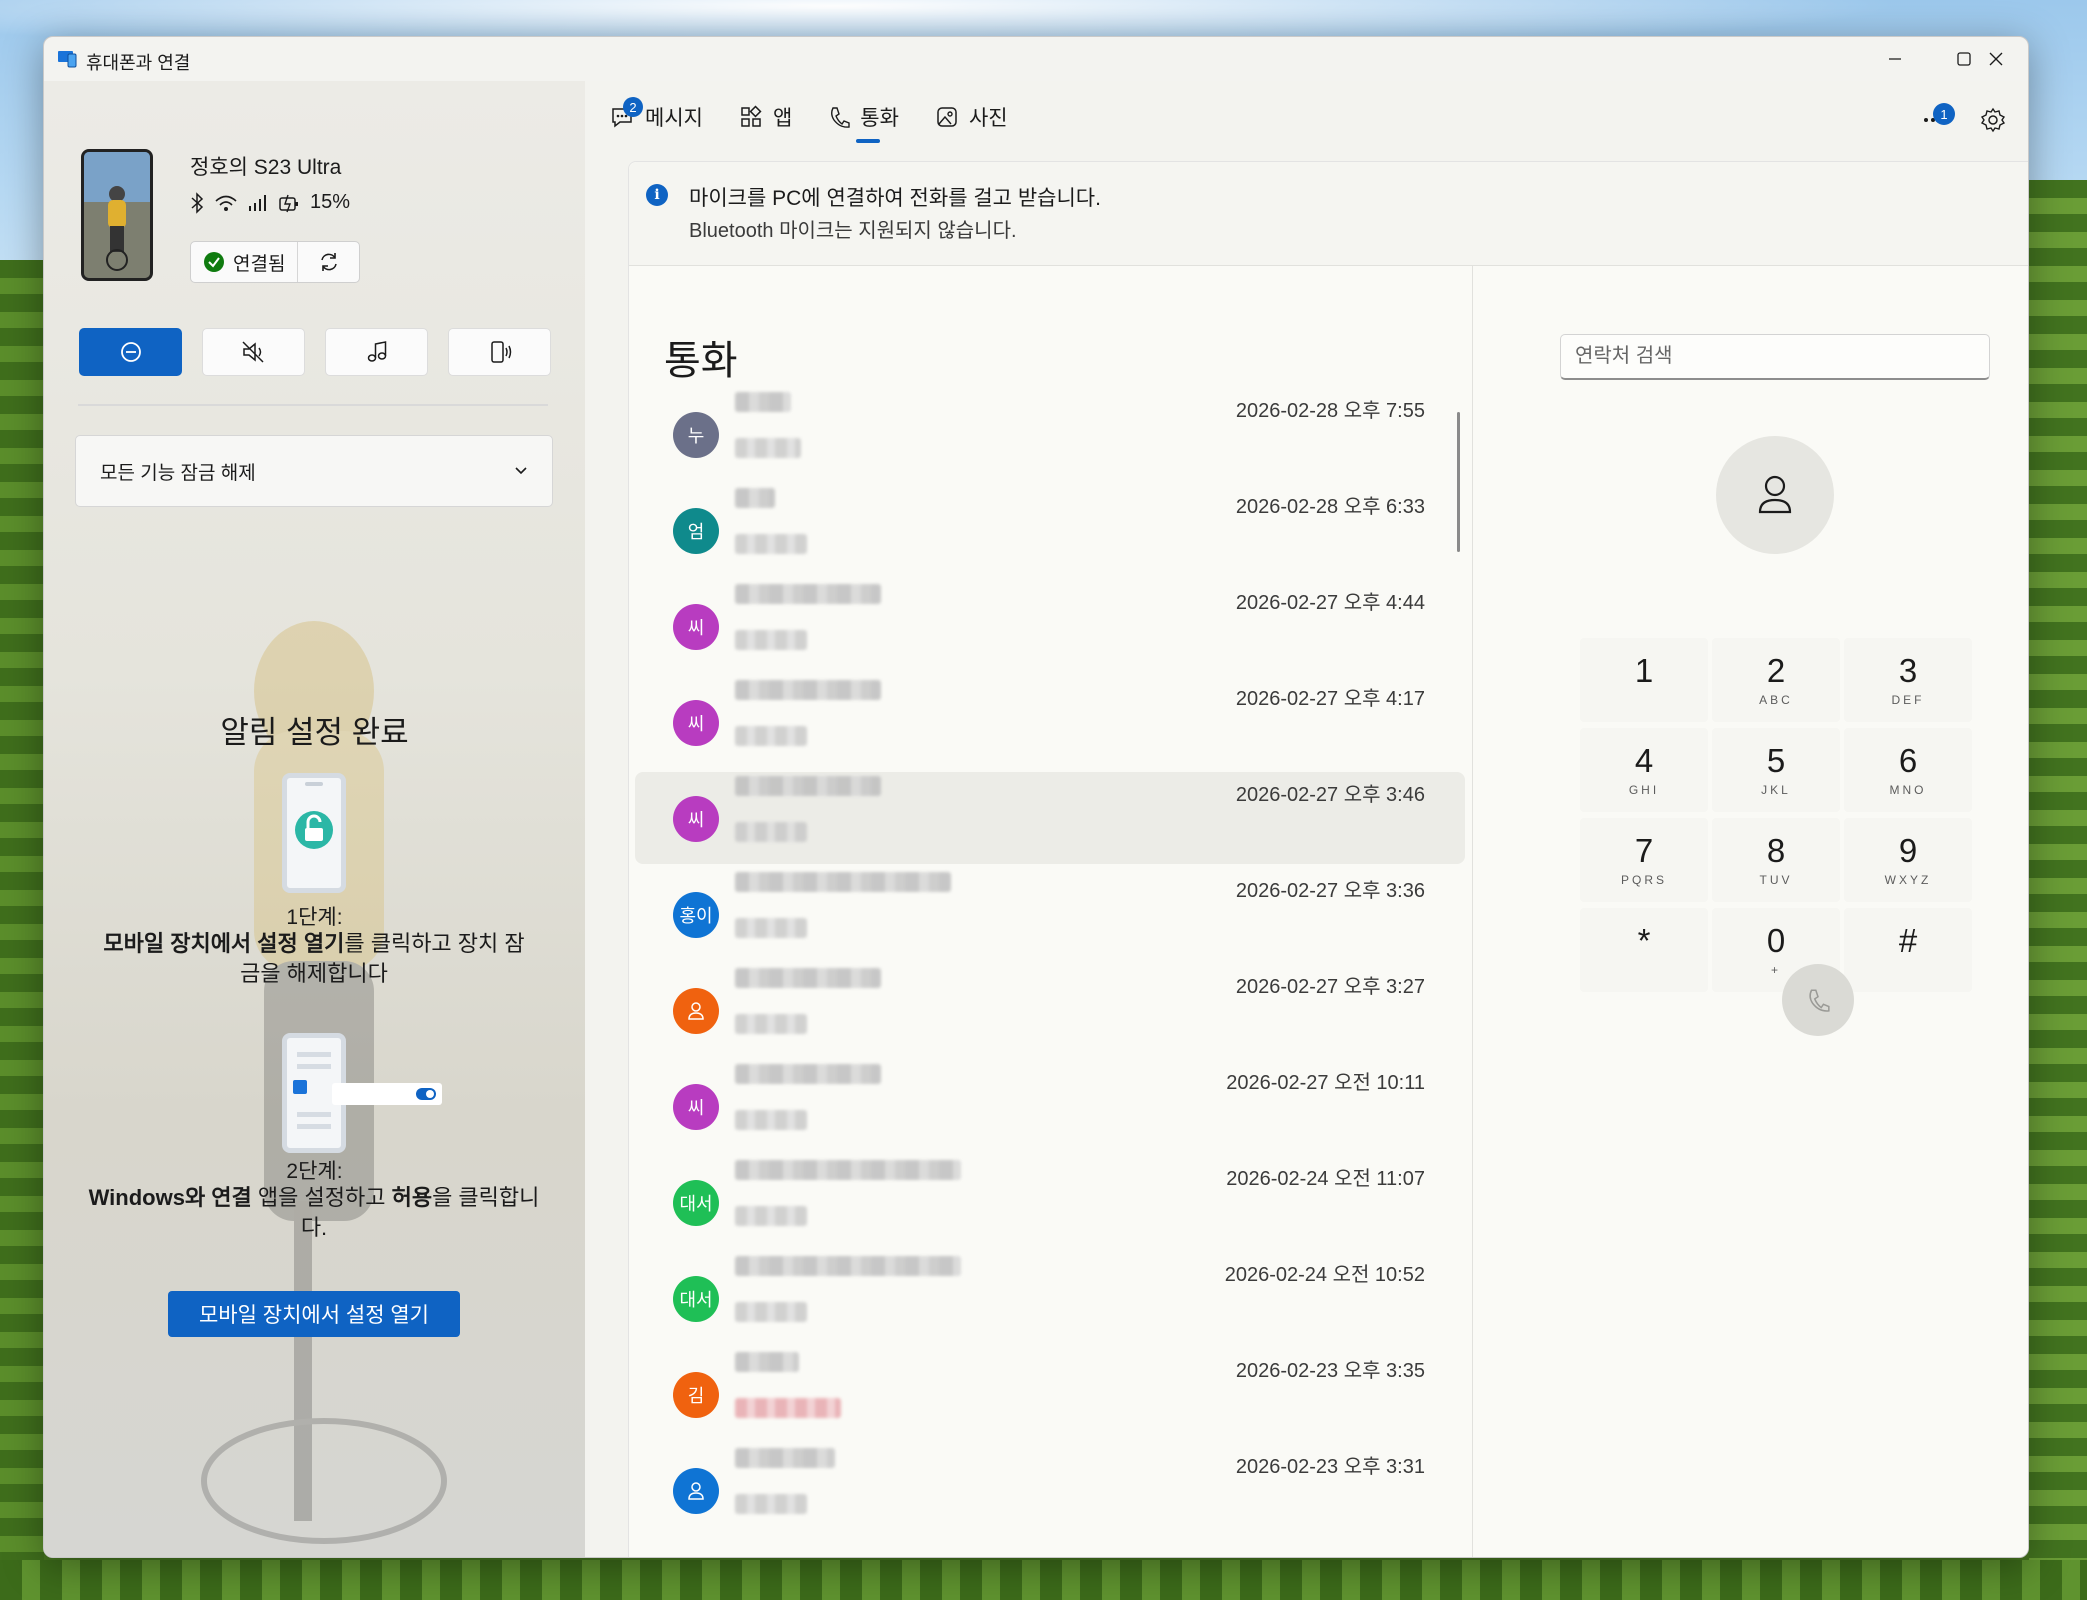 The width and height of the screenshot is (2087, 1600). I want to click on device-status-row: 15%, so click(270, 202).